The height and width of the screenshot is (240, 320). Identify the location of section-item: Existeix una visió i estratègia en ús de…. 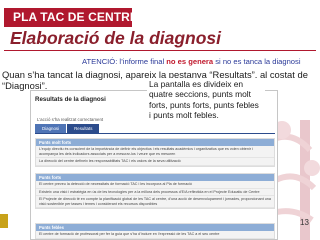
(155, 193).